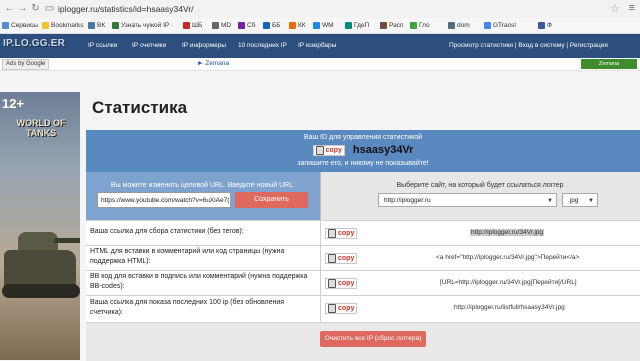  What do you see at coordinates (632, 8) in the screenshot?
I see `menu-icon: ≡` at bounding box center [632, 8].